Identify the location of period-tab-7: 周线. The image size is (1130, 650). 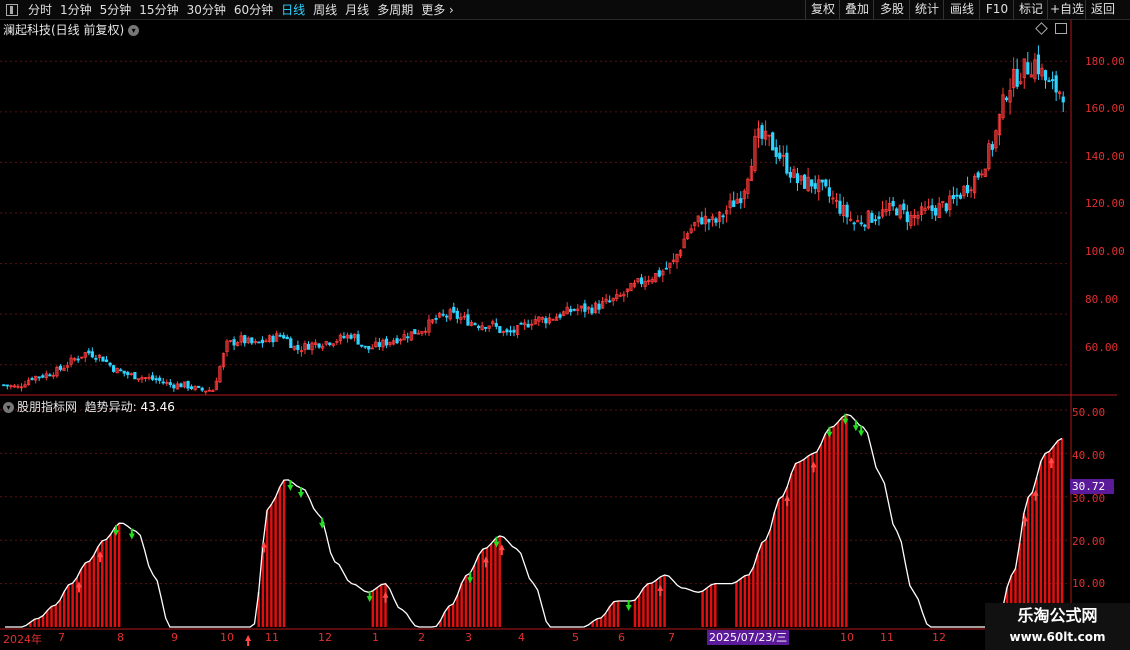
(325, 9).